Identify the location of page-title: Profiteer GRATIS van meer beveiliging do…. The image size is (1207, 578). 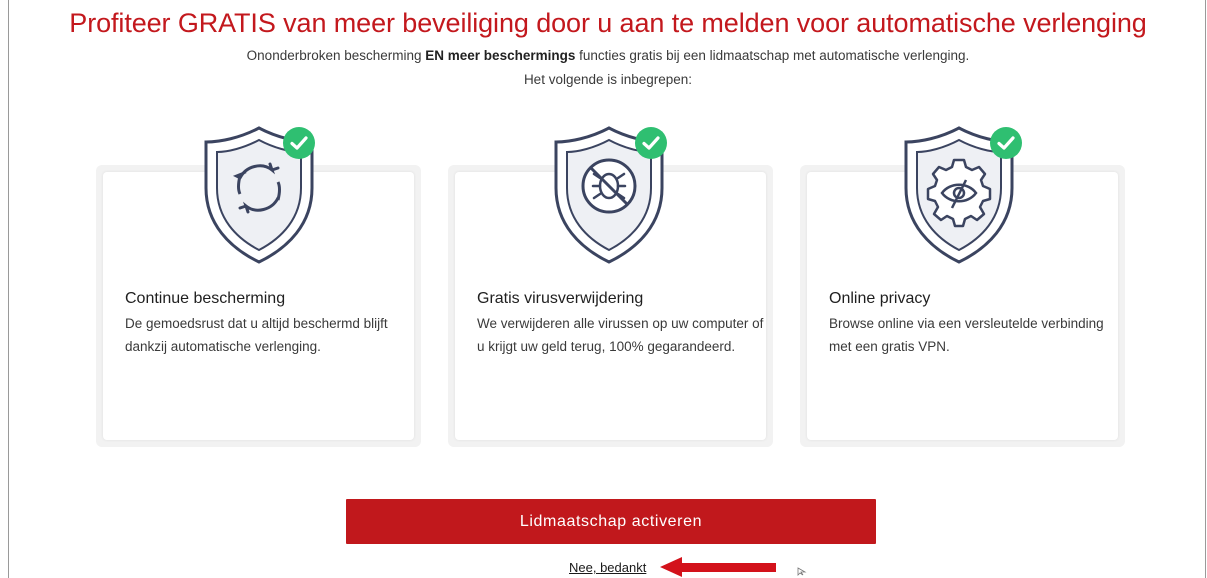
(608, 23).